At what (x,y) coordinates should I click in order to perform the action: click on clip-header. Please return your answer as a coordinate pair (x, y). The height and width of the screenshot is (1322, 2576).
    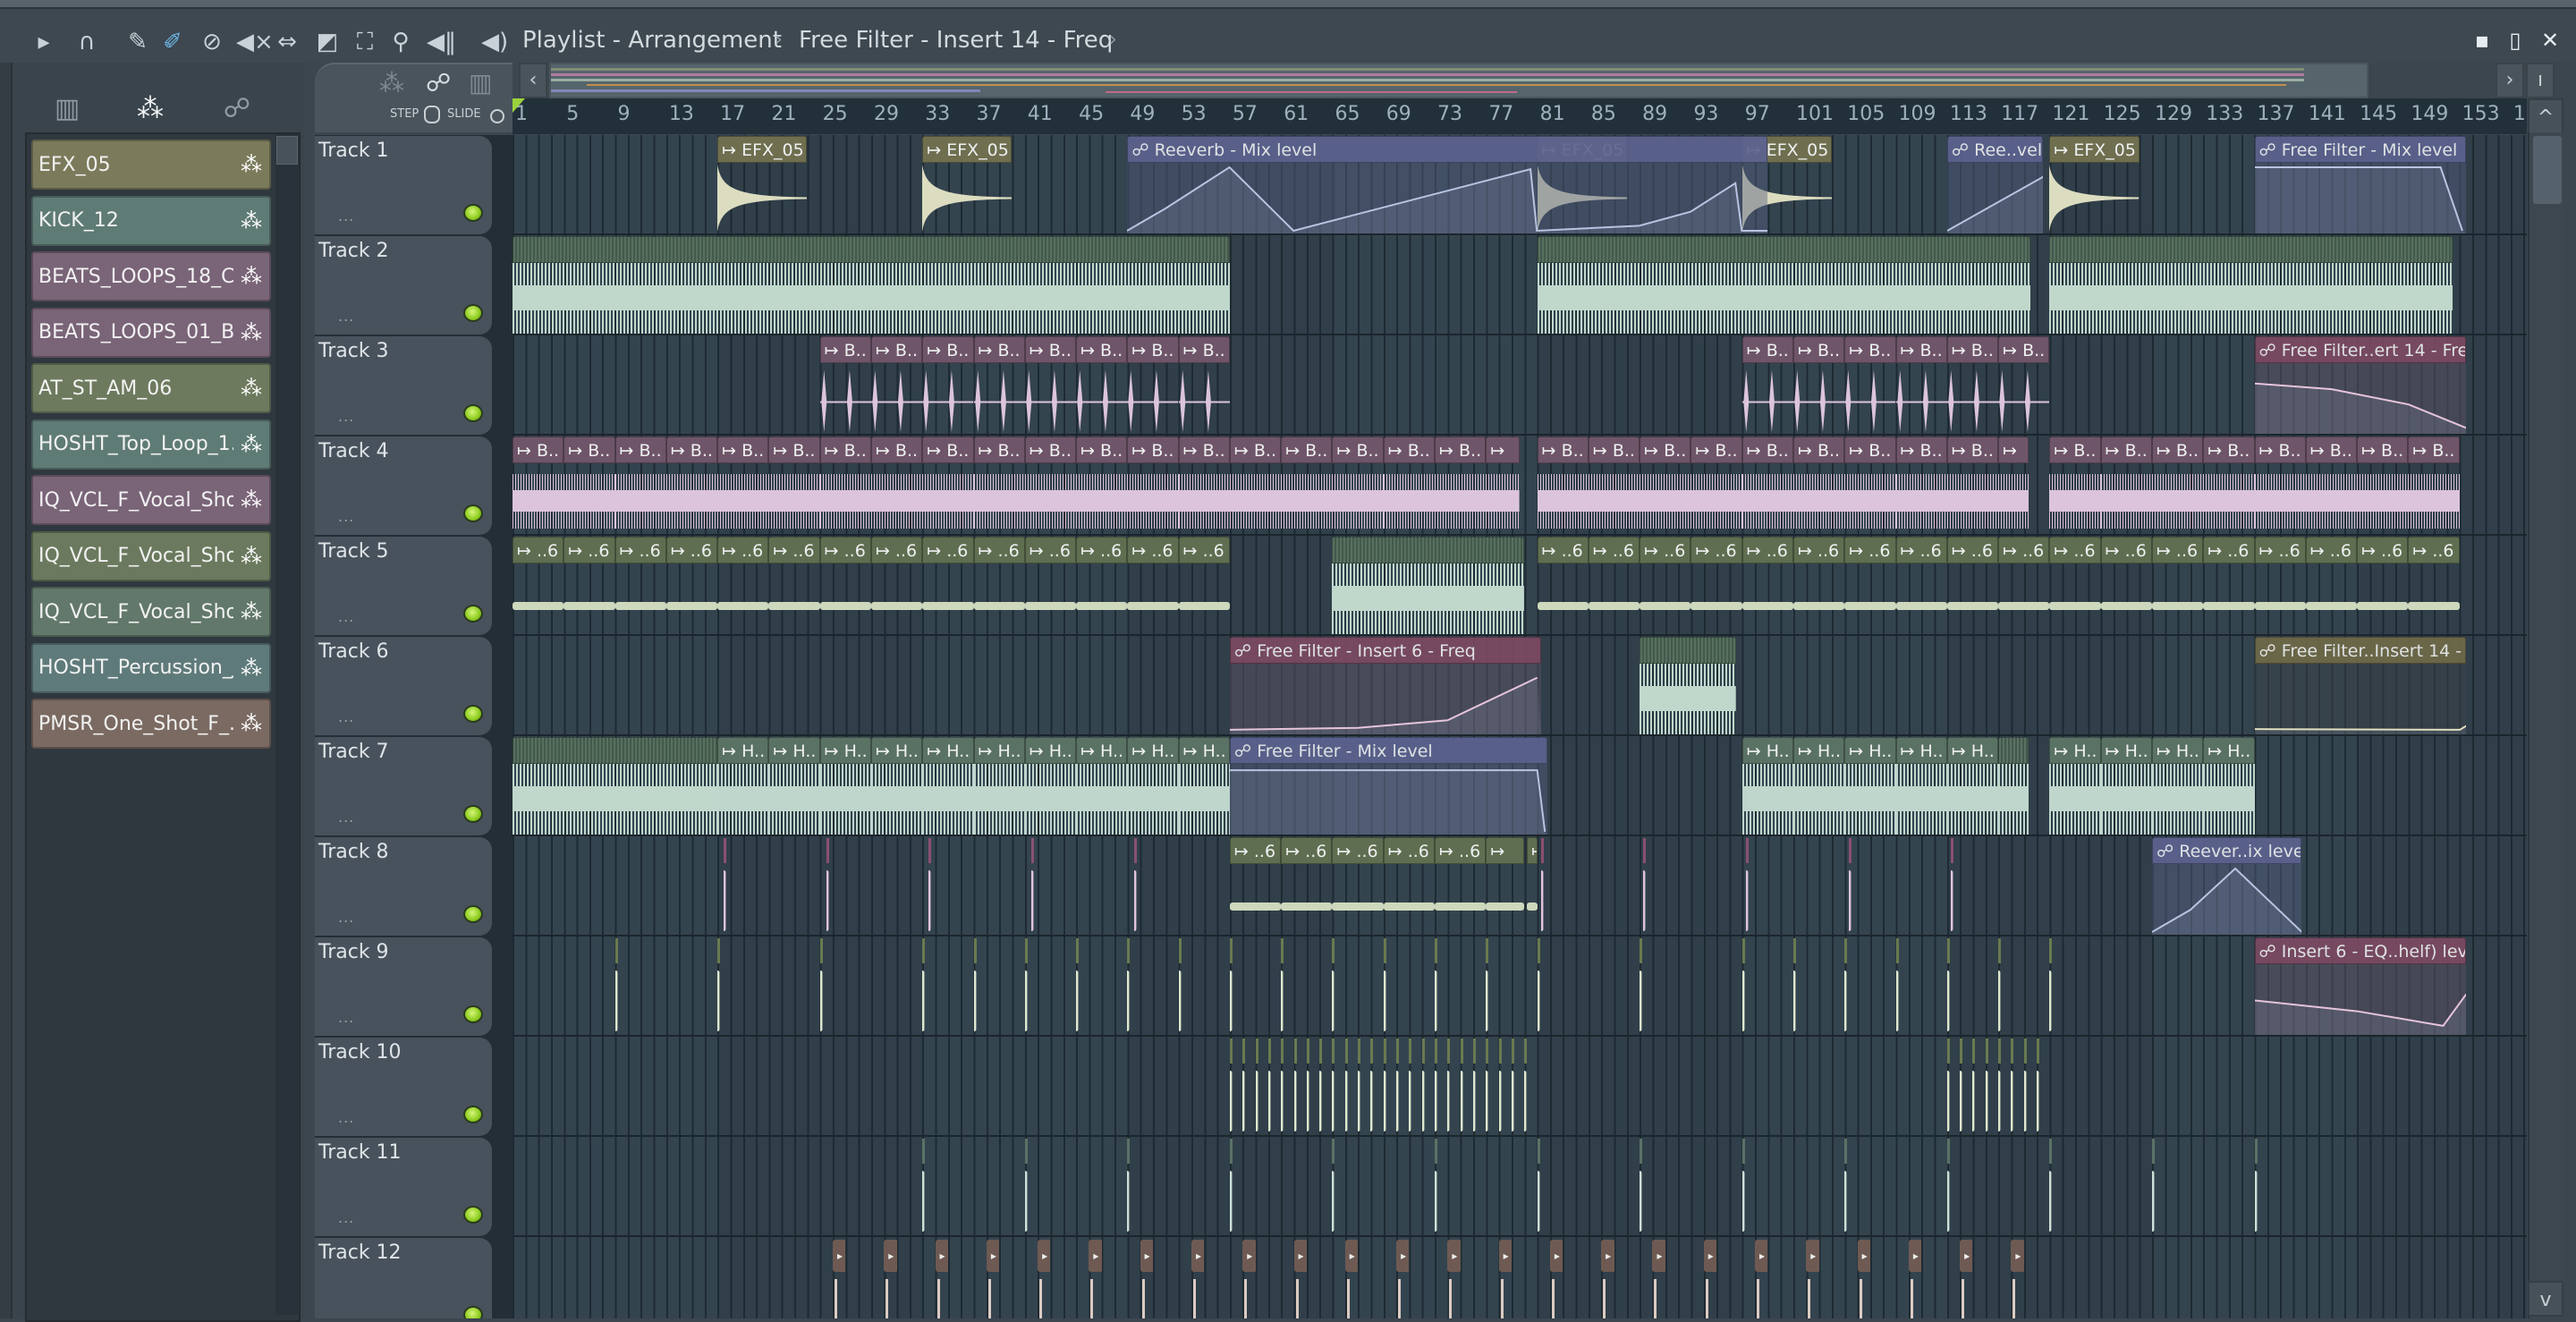
    Looking at the image, I should click on (2251, 250).